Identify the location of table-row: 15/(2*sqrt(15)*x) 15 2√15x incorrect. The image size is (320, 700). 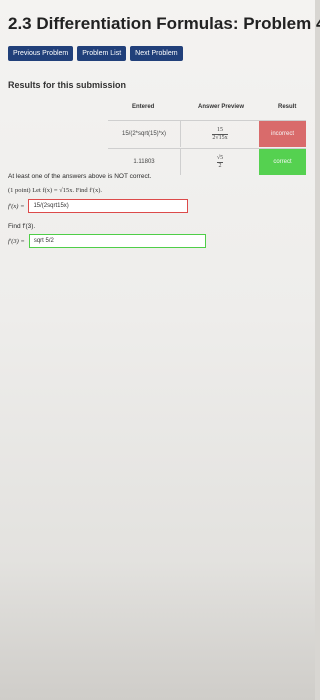
(207, 134).